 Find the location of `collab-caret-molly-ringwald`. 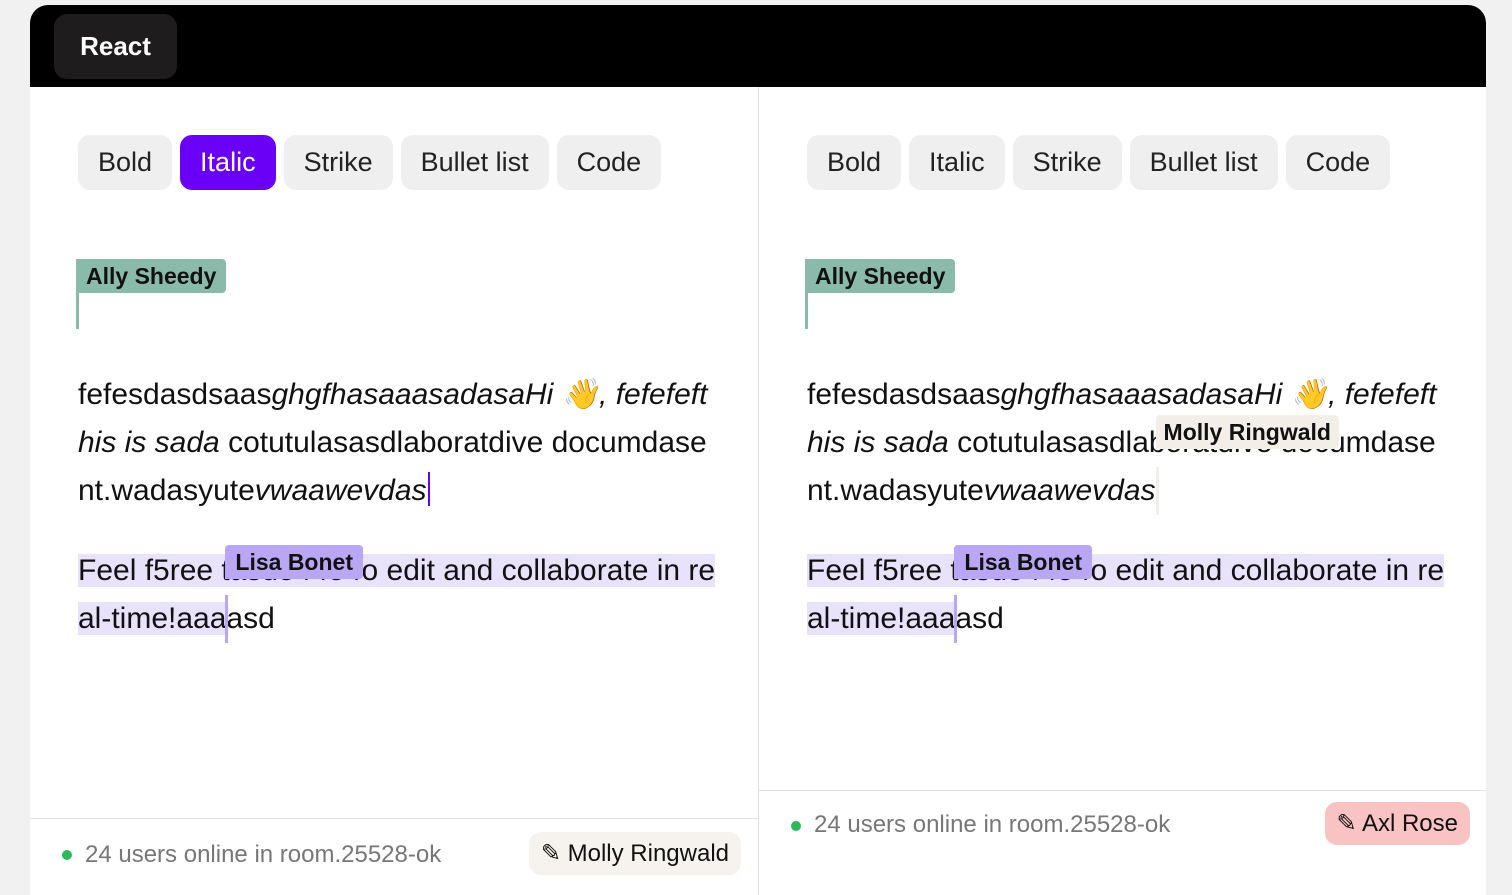

collab-caret-molly-ringwald is located at coordinates (1157, 491).